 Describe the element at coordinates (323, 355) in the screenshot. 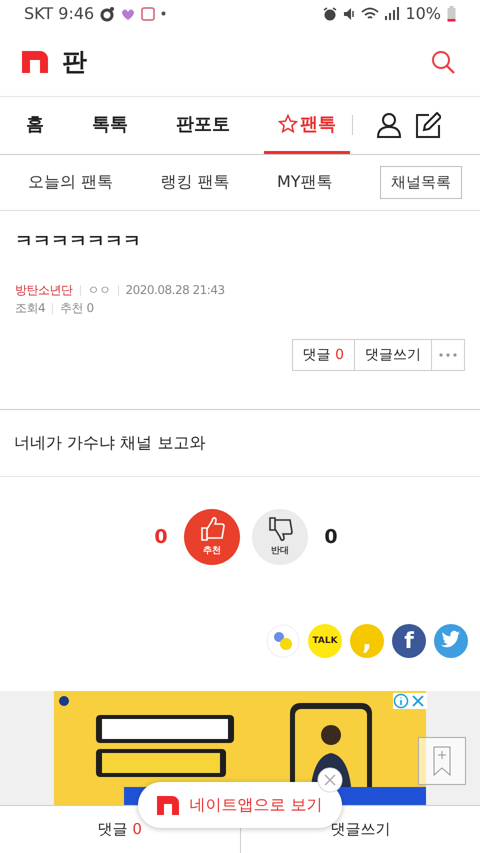

I see `comments-button: 댓글 0` at that location.